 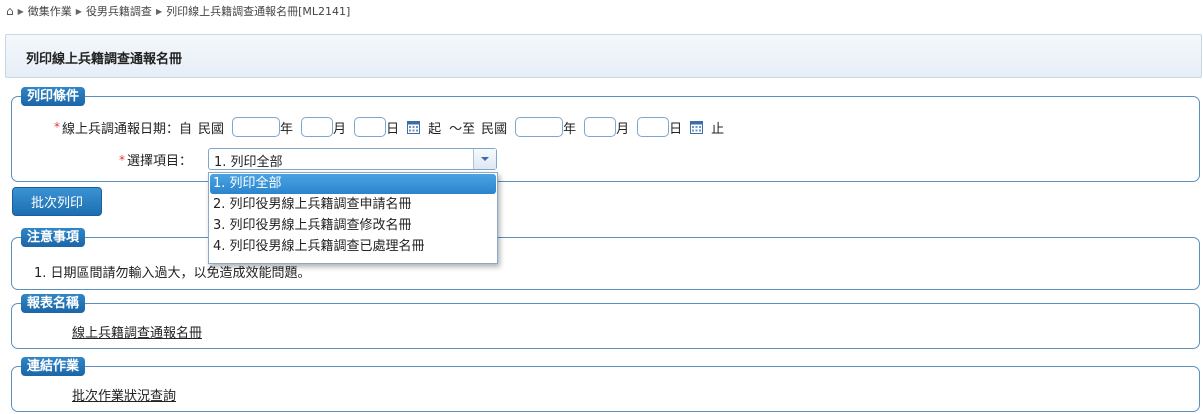 I want to click on breadcrumb-item: 役男兵籍調查, so click(x=119, y=11).